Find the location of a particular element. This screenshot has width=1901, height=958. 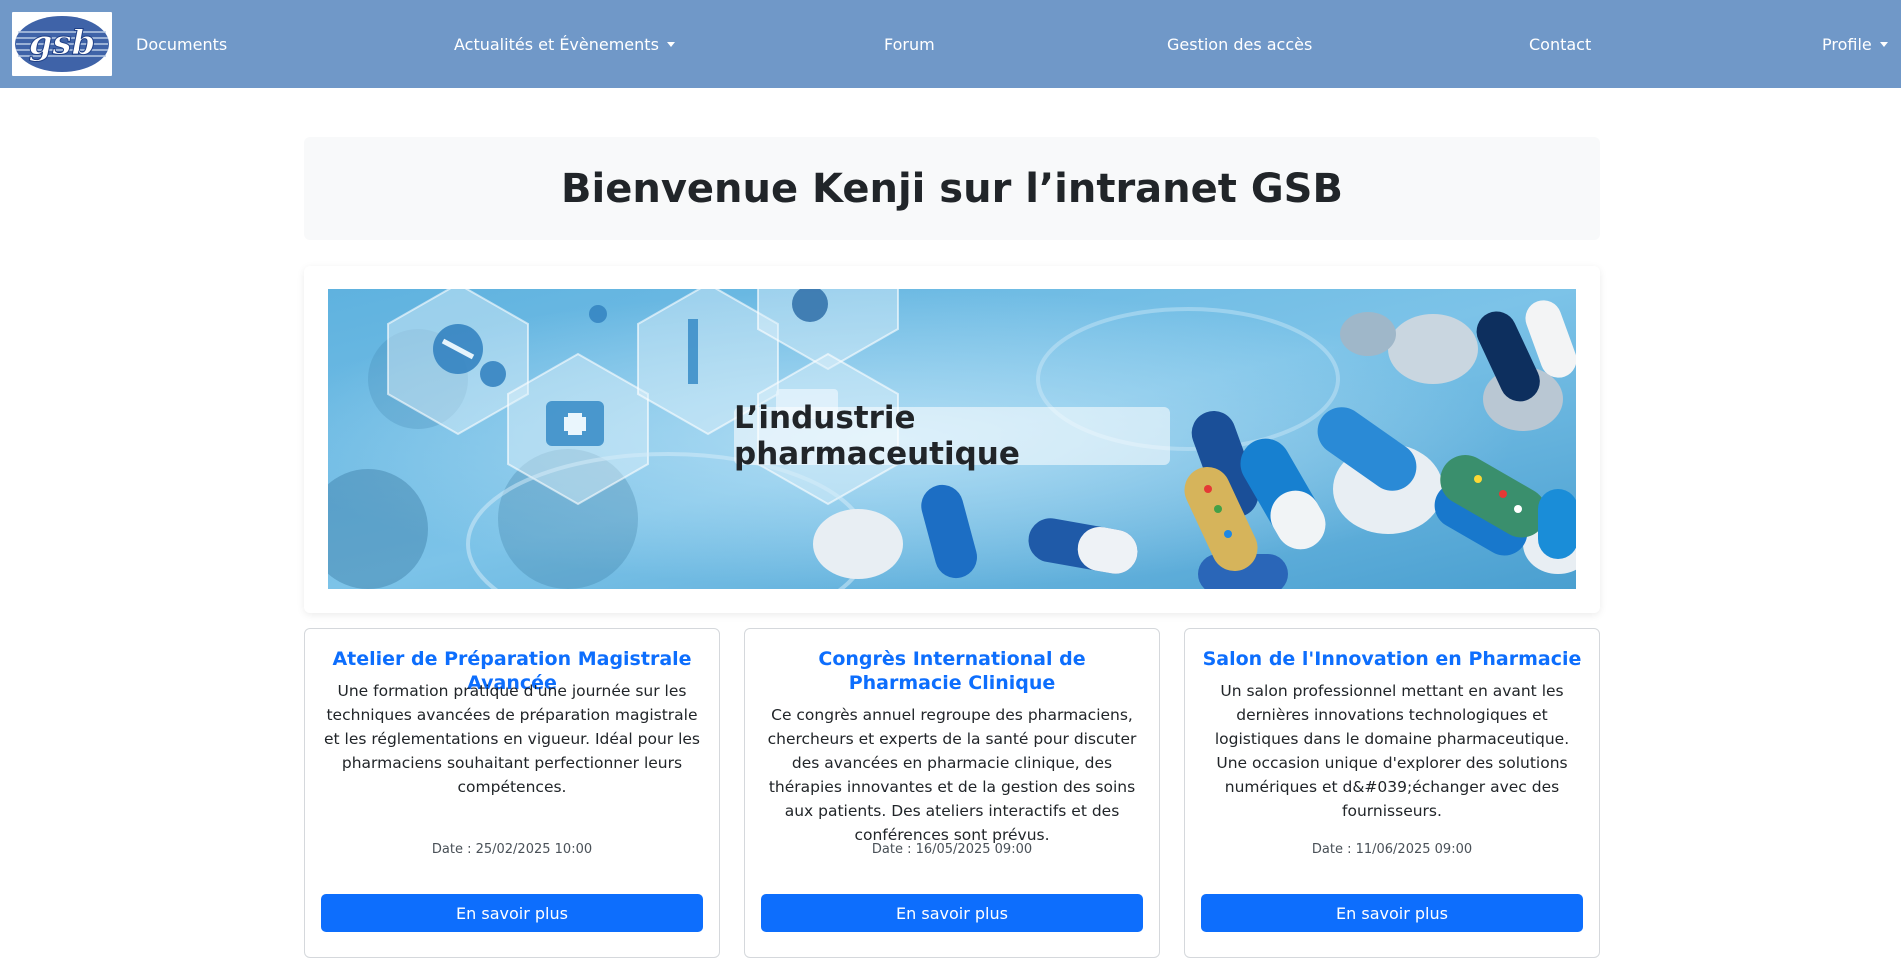

svg-text: gsb is located at coordinates (62, 43).